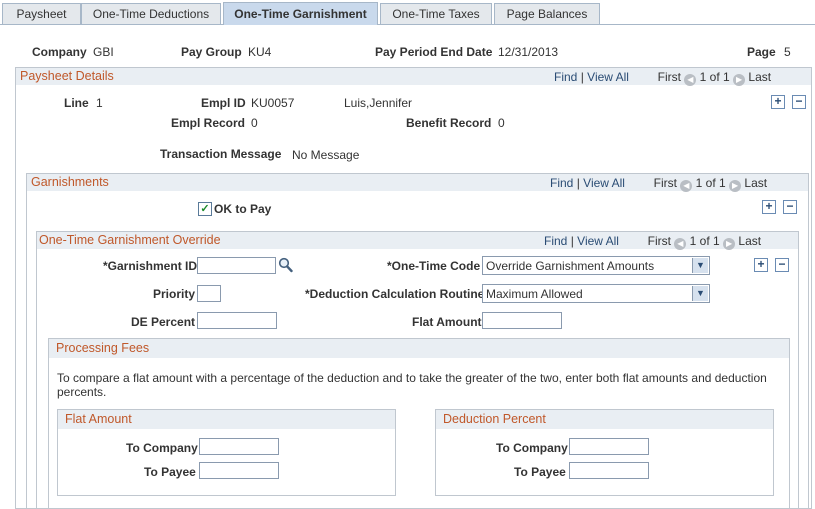 The height and width of the screenshot is (509, 815). What do you see at coordinates (436, 13) in the screenshot?
I see `tab-one-time-taxes: One-Time Taxes` at bounding box center [436, 13].